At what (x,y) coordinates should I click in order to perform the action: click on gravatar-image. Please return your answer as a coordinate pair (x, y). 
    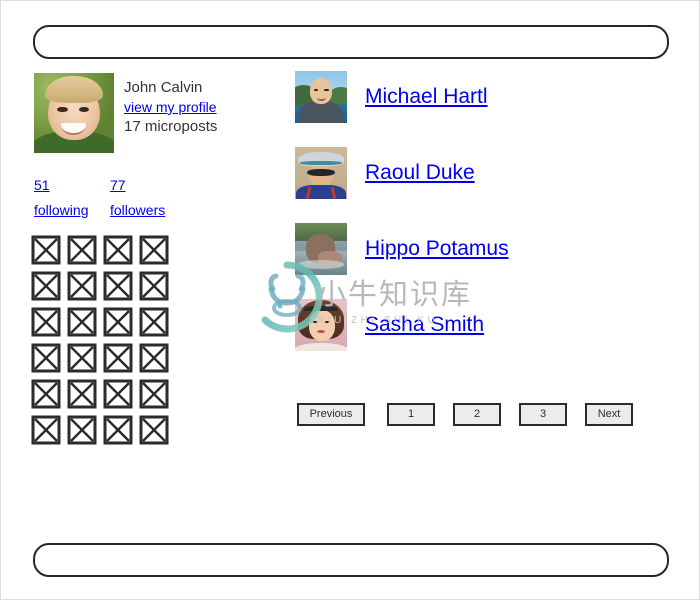
    Looking at the image, I should click on (74, 113).